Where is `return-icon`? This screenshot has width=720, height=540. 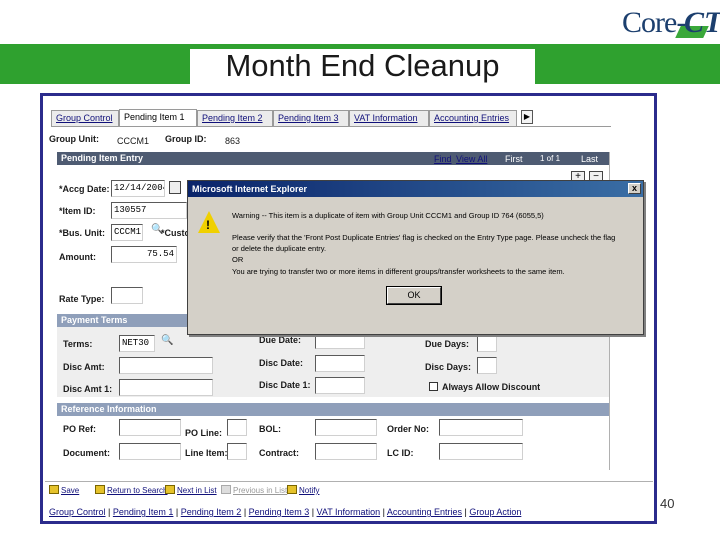 return-icon is located at coordinates (100, 489).